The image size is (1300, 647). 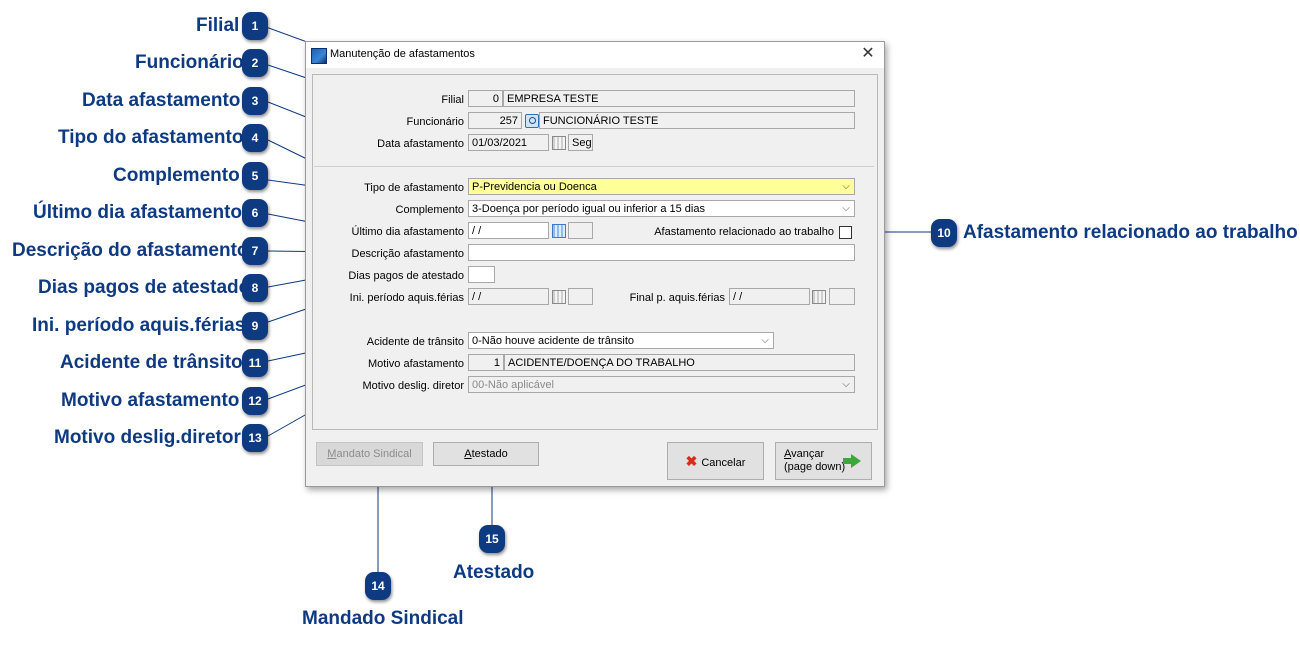 I want to click on callout-badge-1: 1, so click(x=255, y=26).